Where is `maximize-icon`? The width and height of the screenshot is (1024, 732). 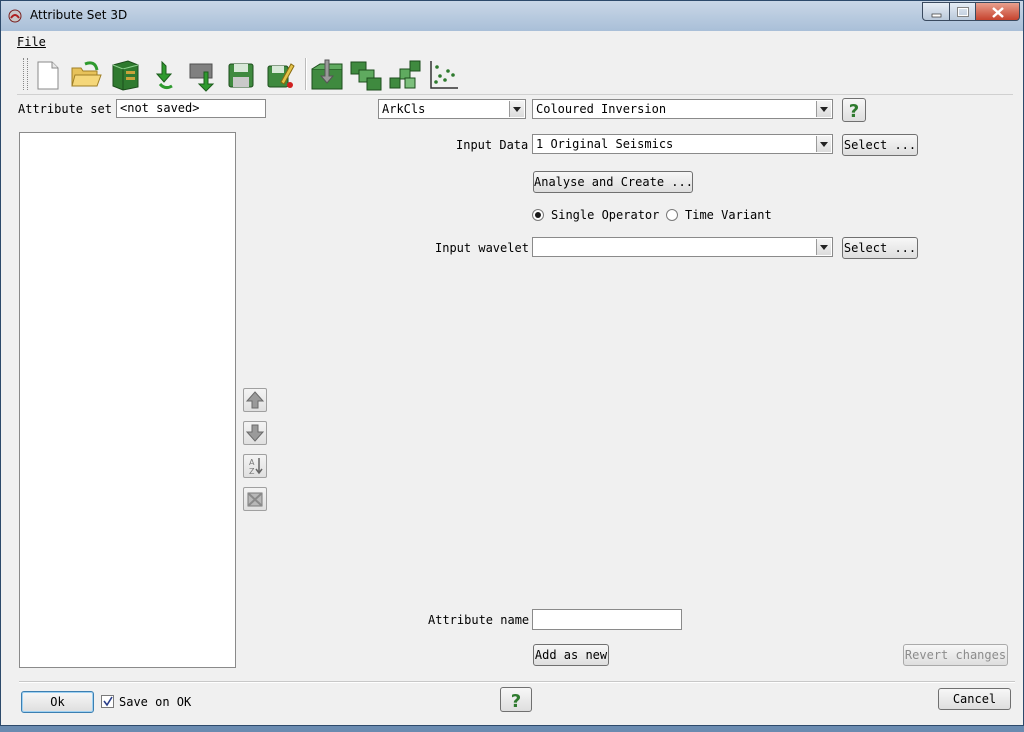 maximize-icon is located at coordinates (963, 12).